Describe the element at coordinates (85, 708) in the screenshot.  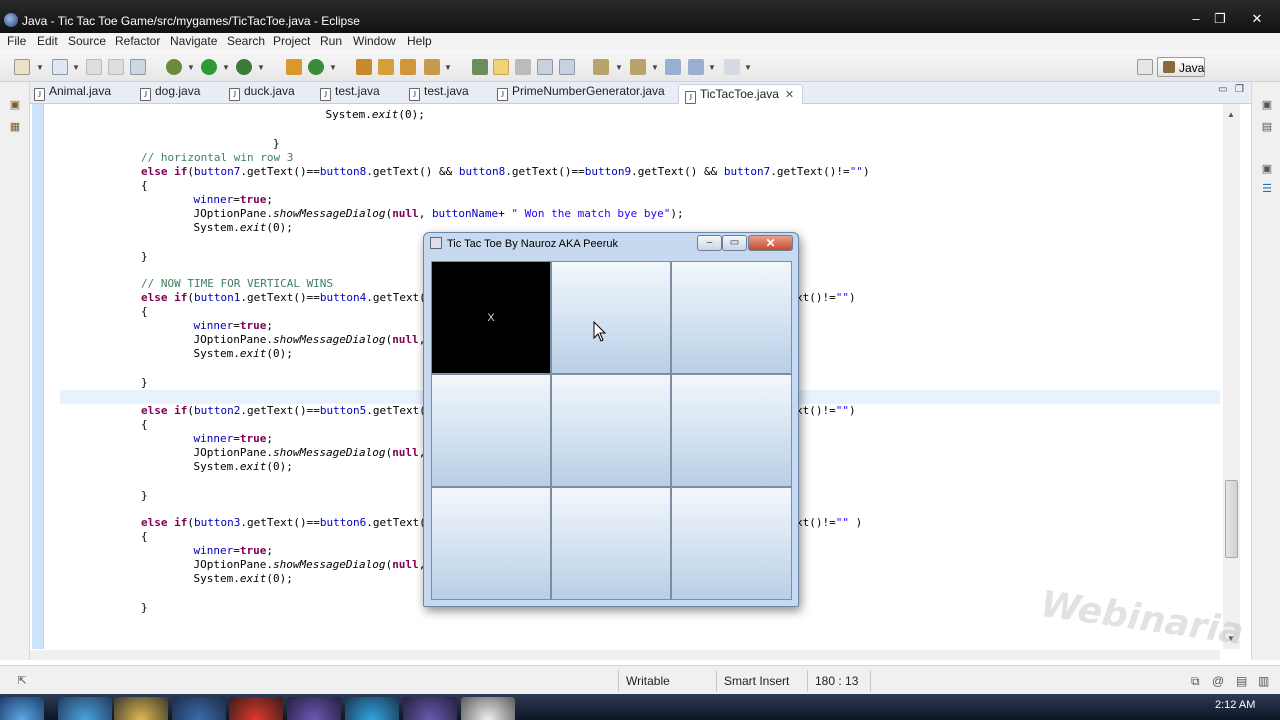
I see `ie-icon` at that location.